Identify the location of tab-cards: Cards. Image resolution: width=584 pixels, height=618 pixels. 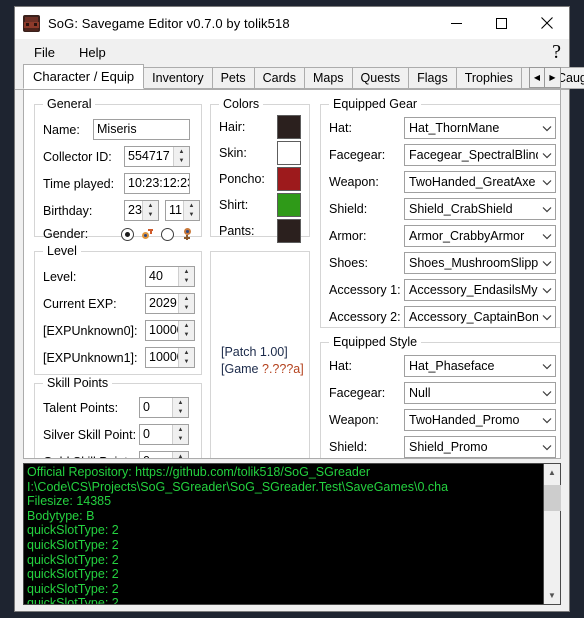
(279, 78).